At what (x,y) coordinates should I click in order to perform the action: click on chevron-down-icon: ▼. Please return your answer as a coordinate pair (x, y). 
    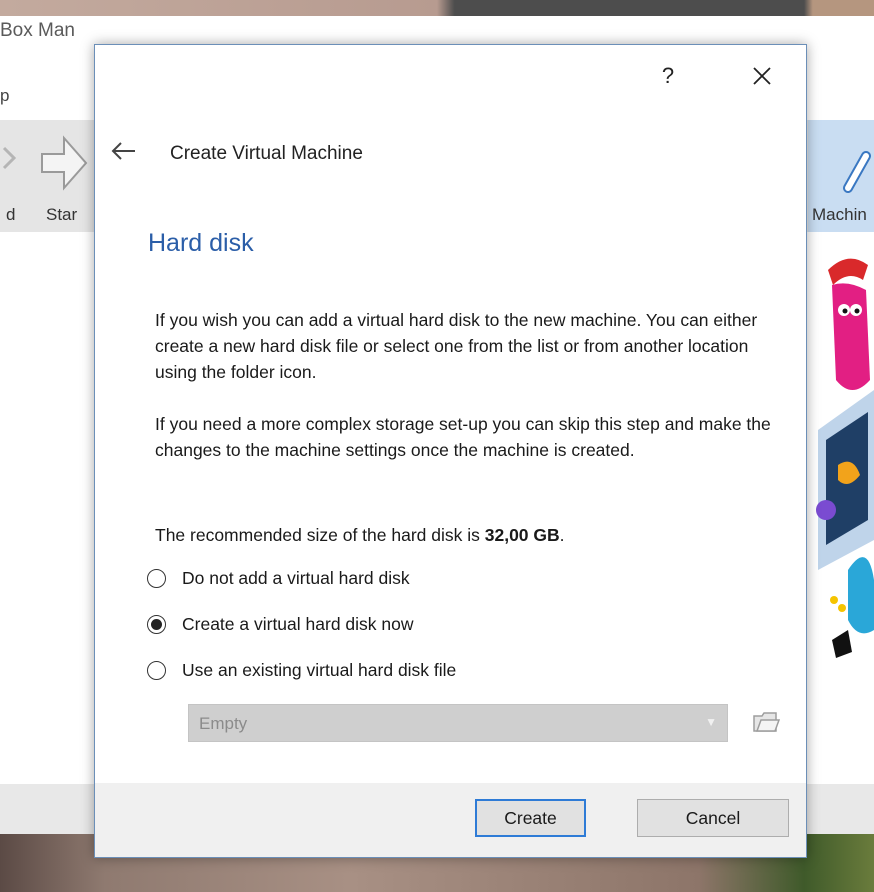
    Looking at the image, I should click on (711, 722).